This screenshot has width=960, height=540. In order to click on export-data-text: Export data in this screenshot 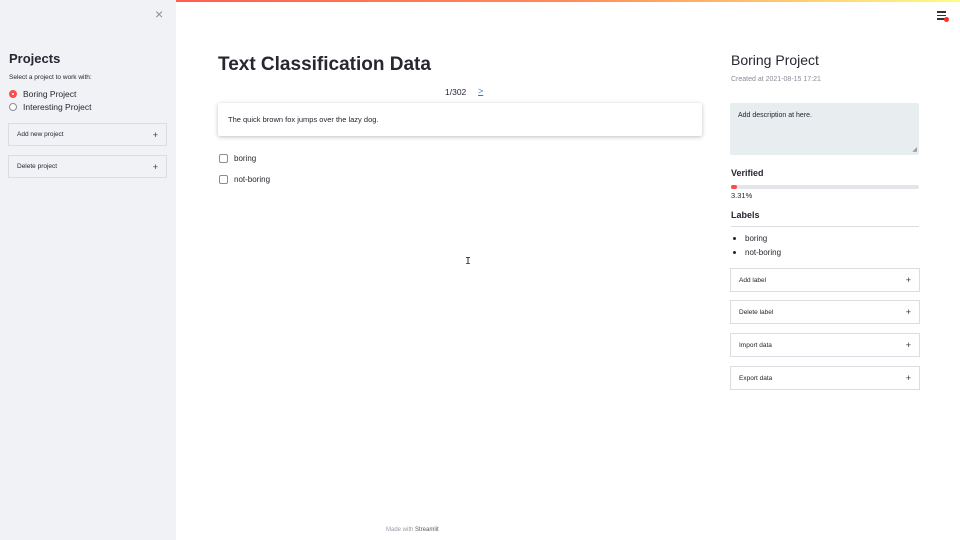, I will do `click(756, 378)`.